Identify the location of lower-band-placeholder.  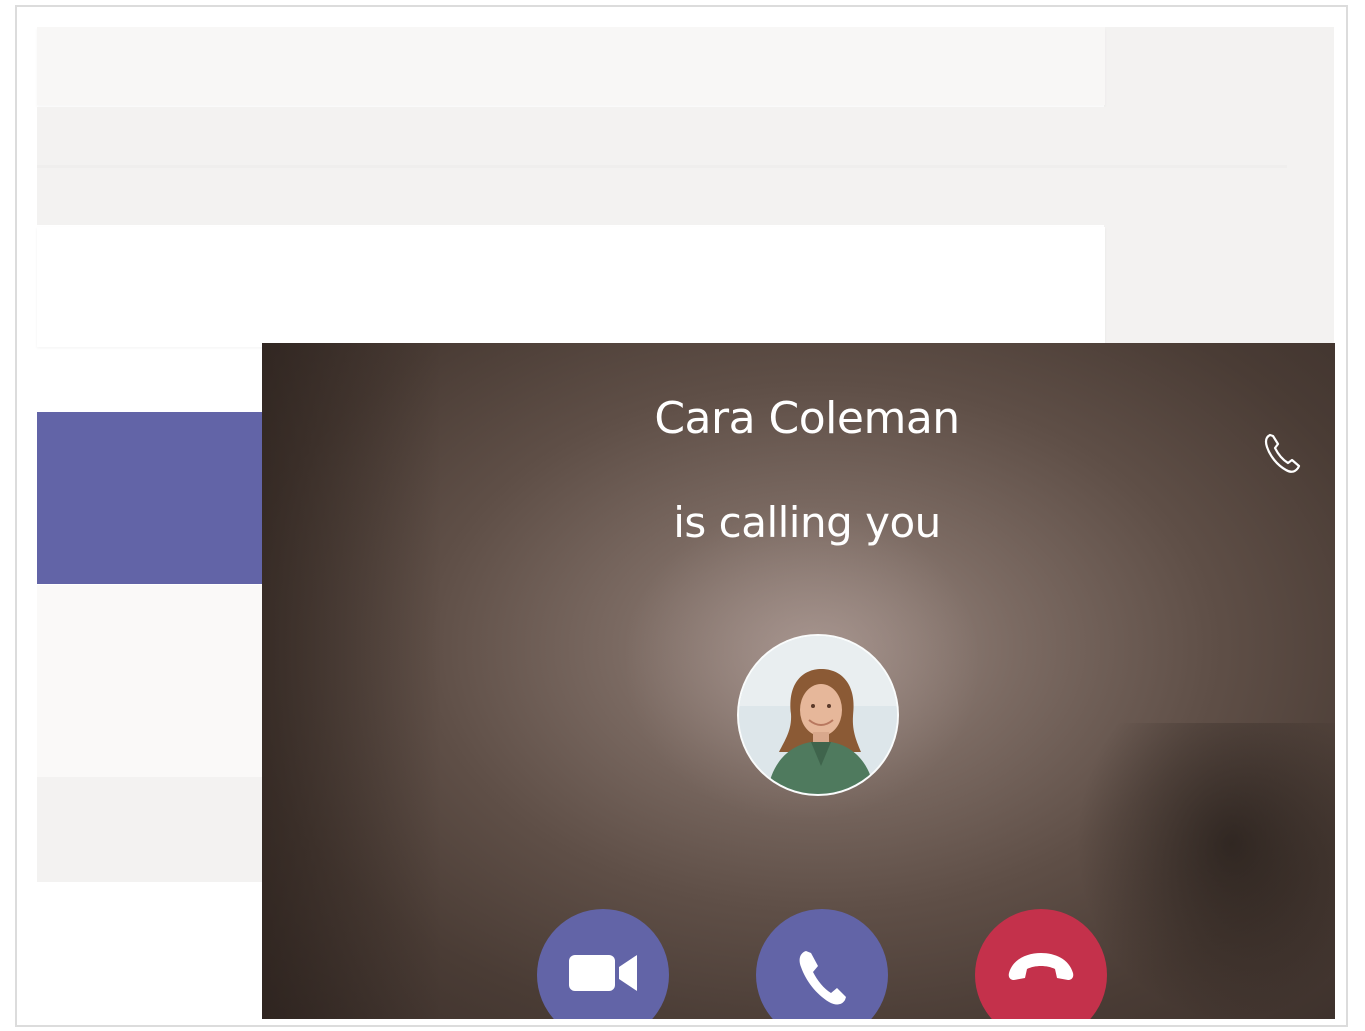
(157, 829).